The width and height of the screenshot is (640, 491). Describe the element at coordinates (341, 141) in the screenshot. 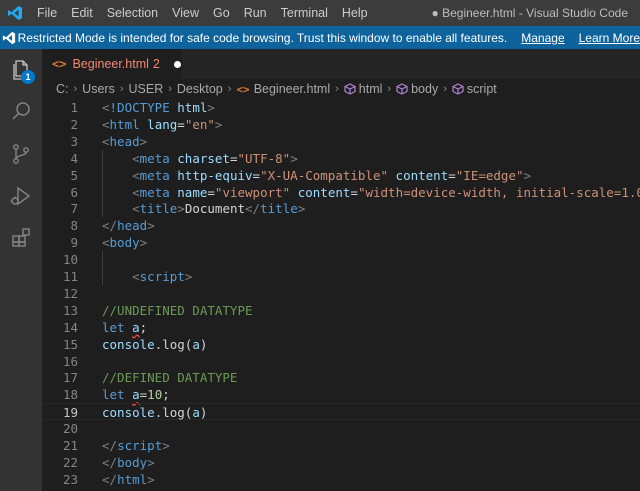

I see `code-line: 3 <head>` at that location.